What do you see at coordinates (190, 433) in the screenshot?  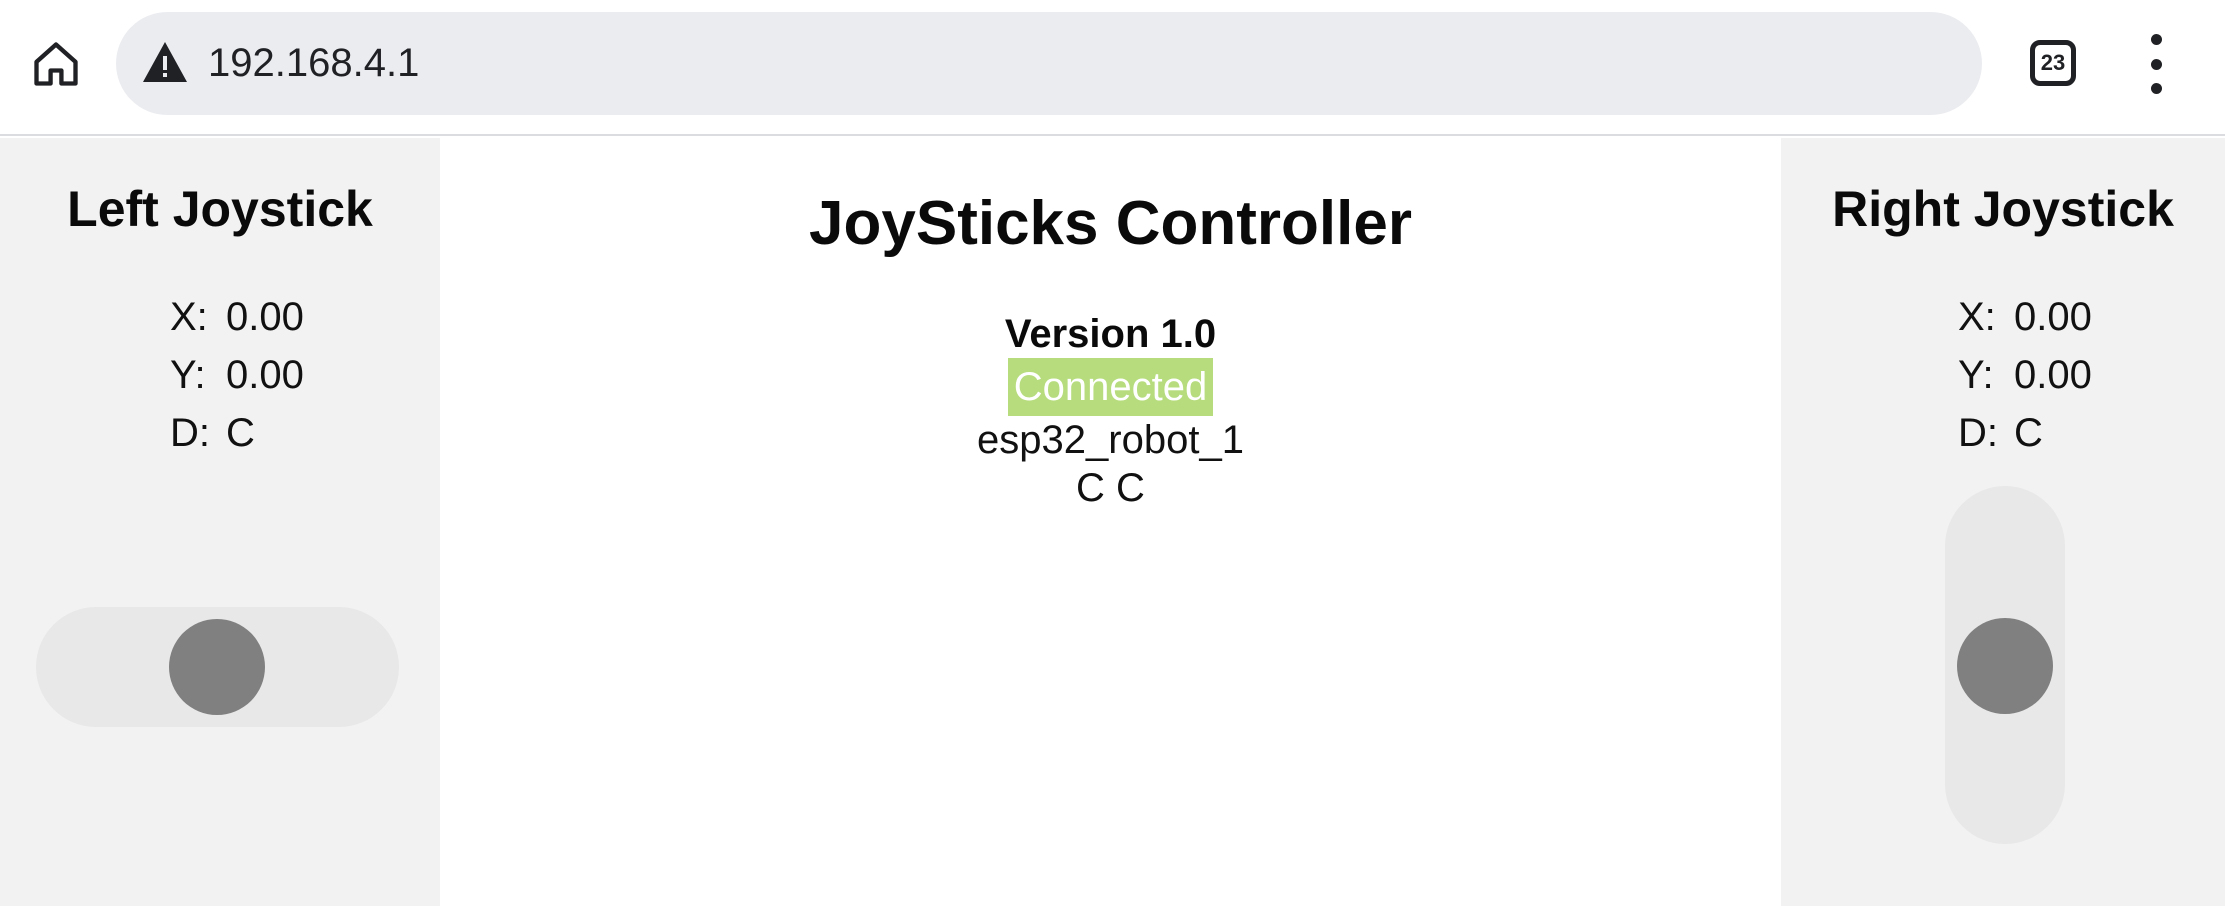 I see `left-d-label: D:` at bounding box center [190, 433].